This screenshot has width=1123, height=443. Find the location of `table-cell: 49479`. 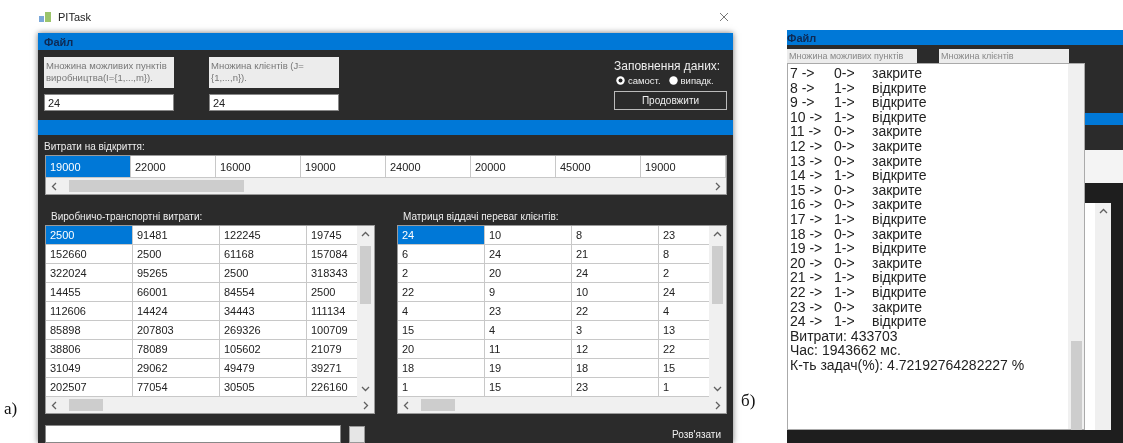

table-cell: 49479 is located at coordinates (263, 368).